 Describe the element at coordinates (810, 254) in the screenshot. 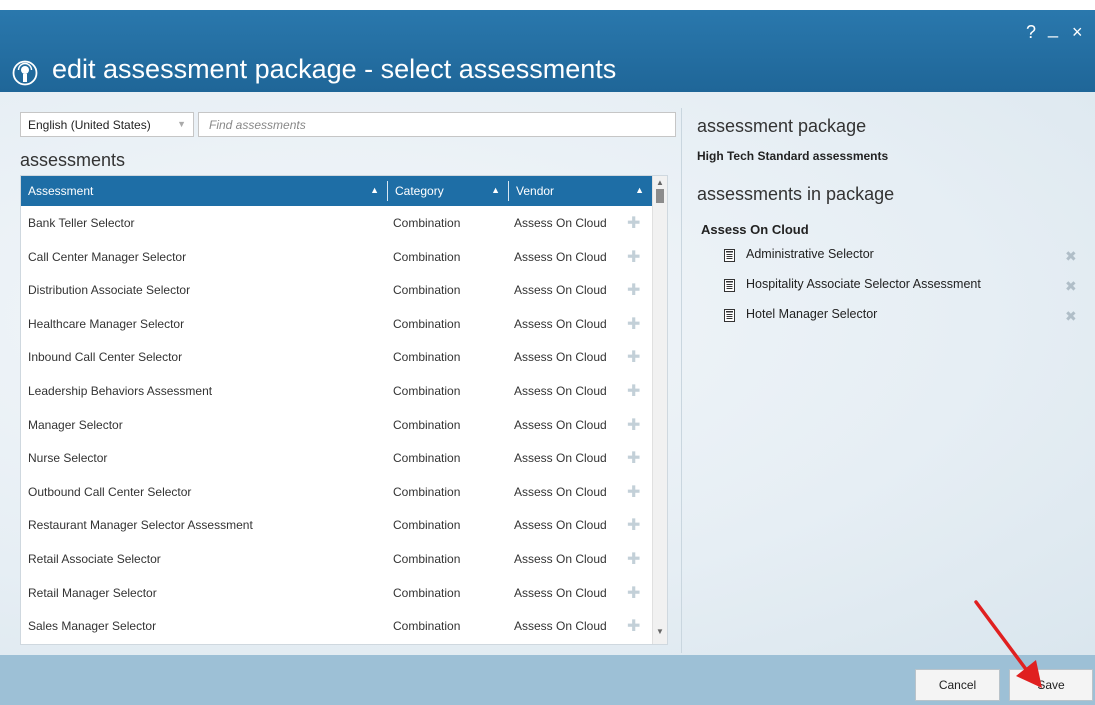

I see `package-item-label: Administrative Selector` at that location.